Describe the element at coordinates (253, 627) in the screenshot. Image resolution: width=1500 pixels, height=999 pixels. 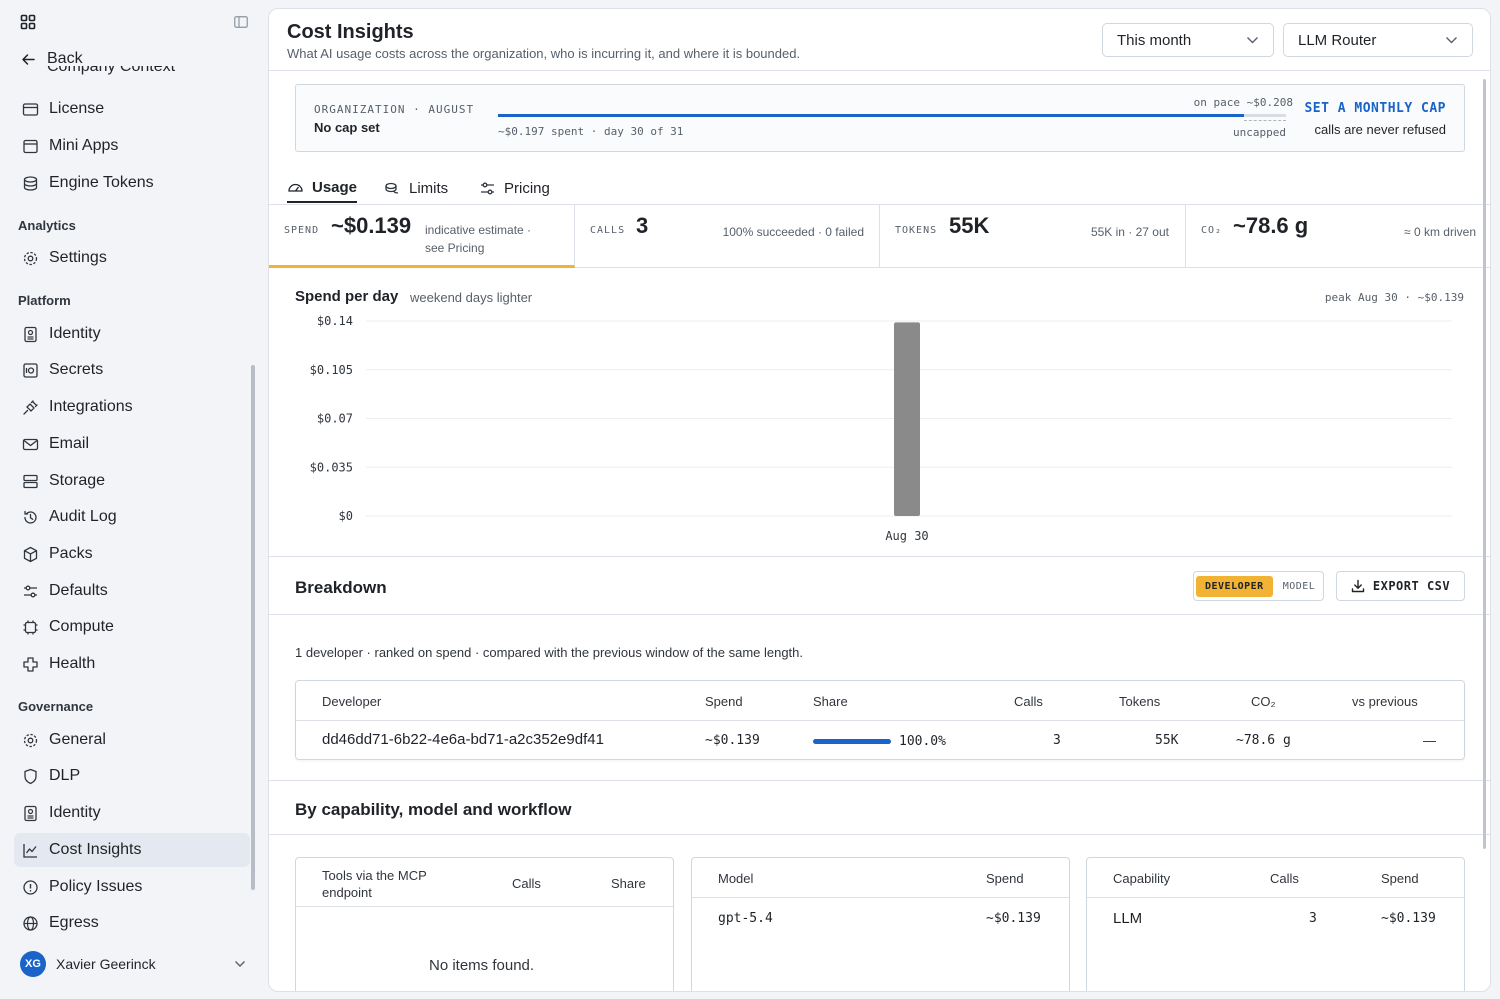
I see `sidebar-scrollbar` at that location.